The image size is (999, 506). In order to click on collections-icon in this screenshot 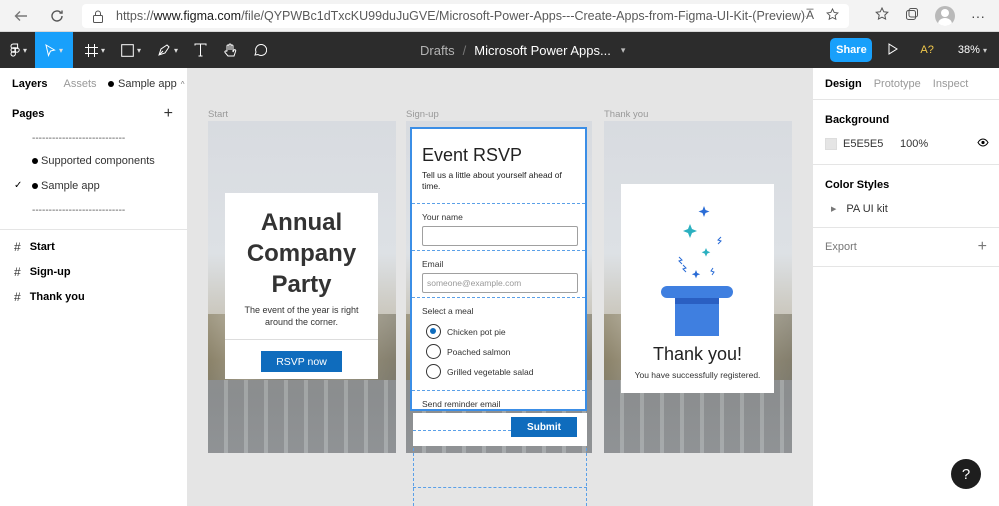, I will do `click(912, 16)`.